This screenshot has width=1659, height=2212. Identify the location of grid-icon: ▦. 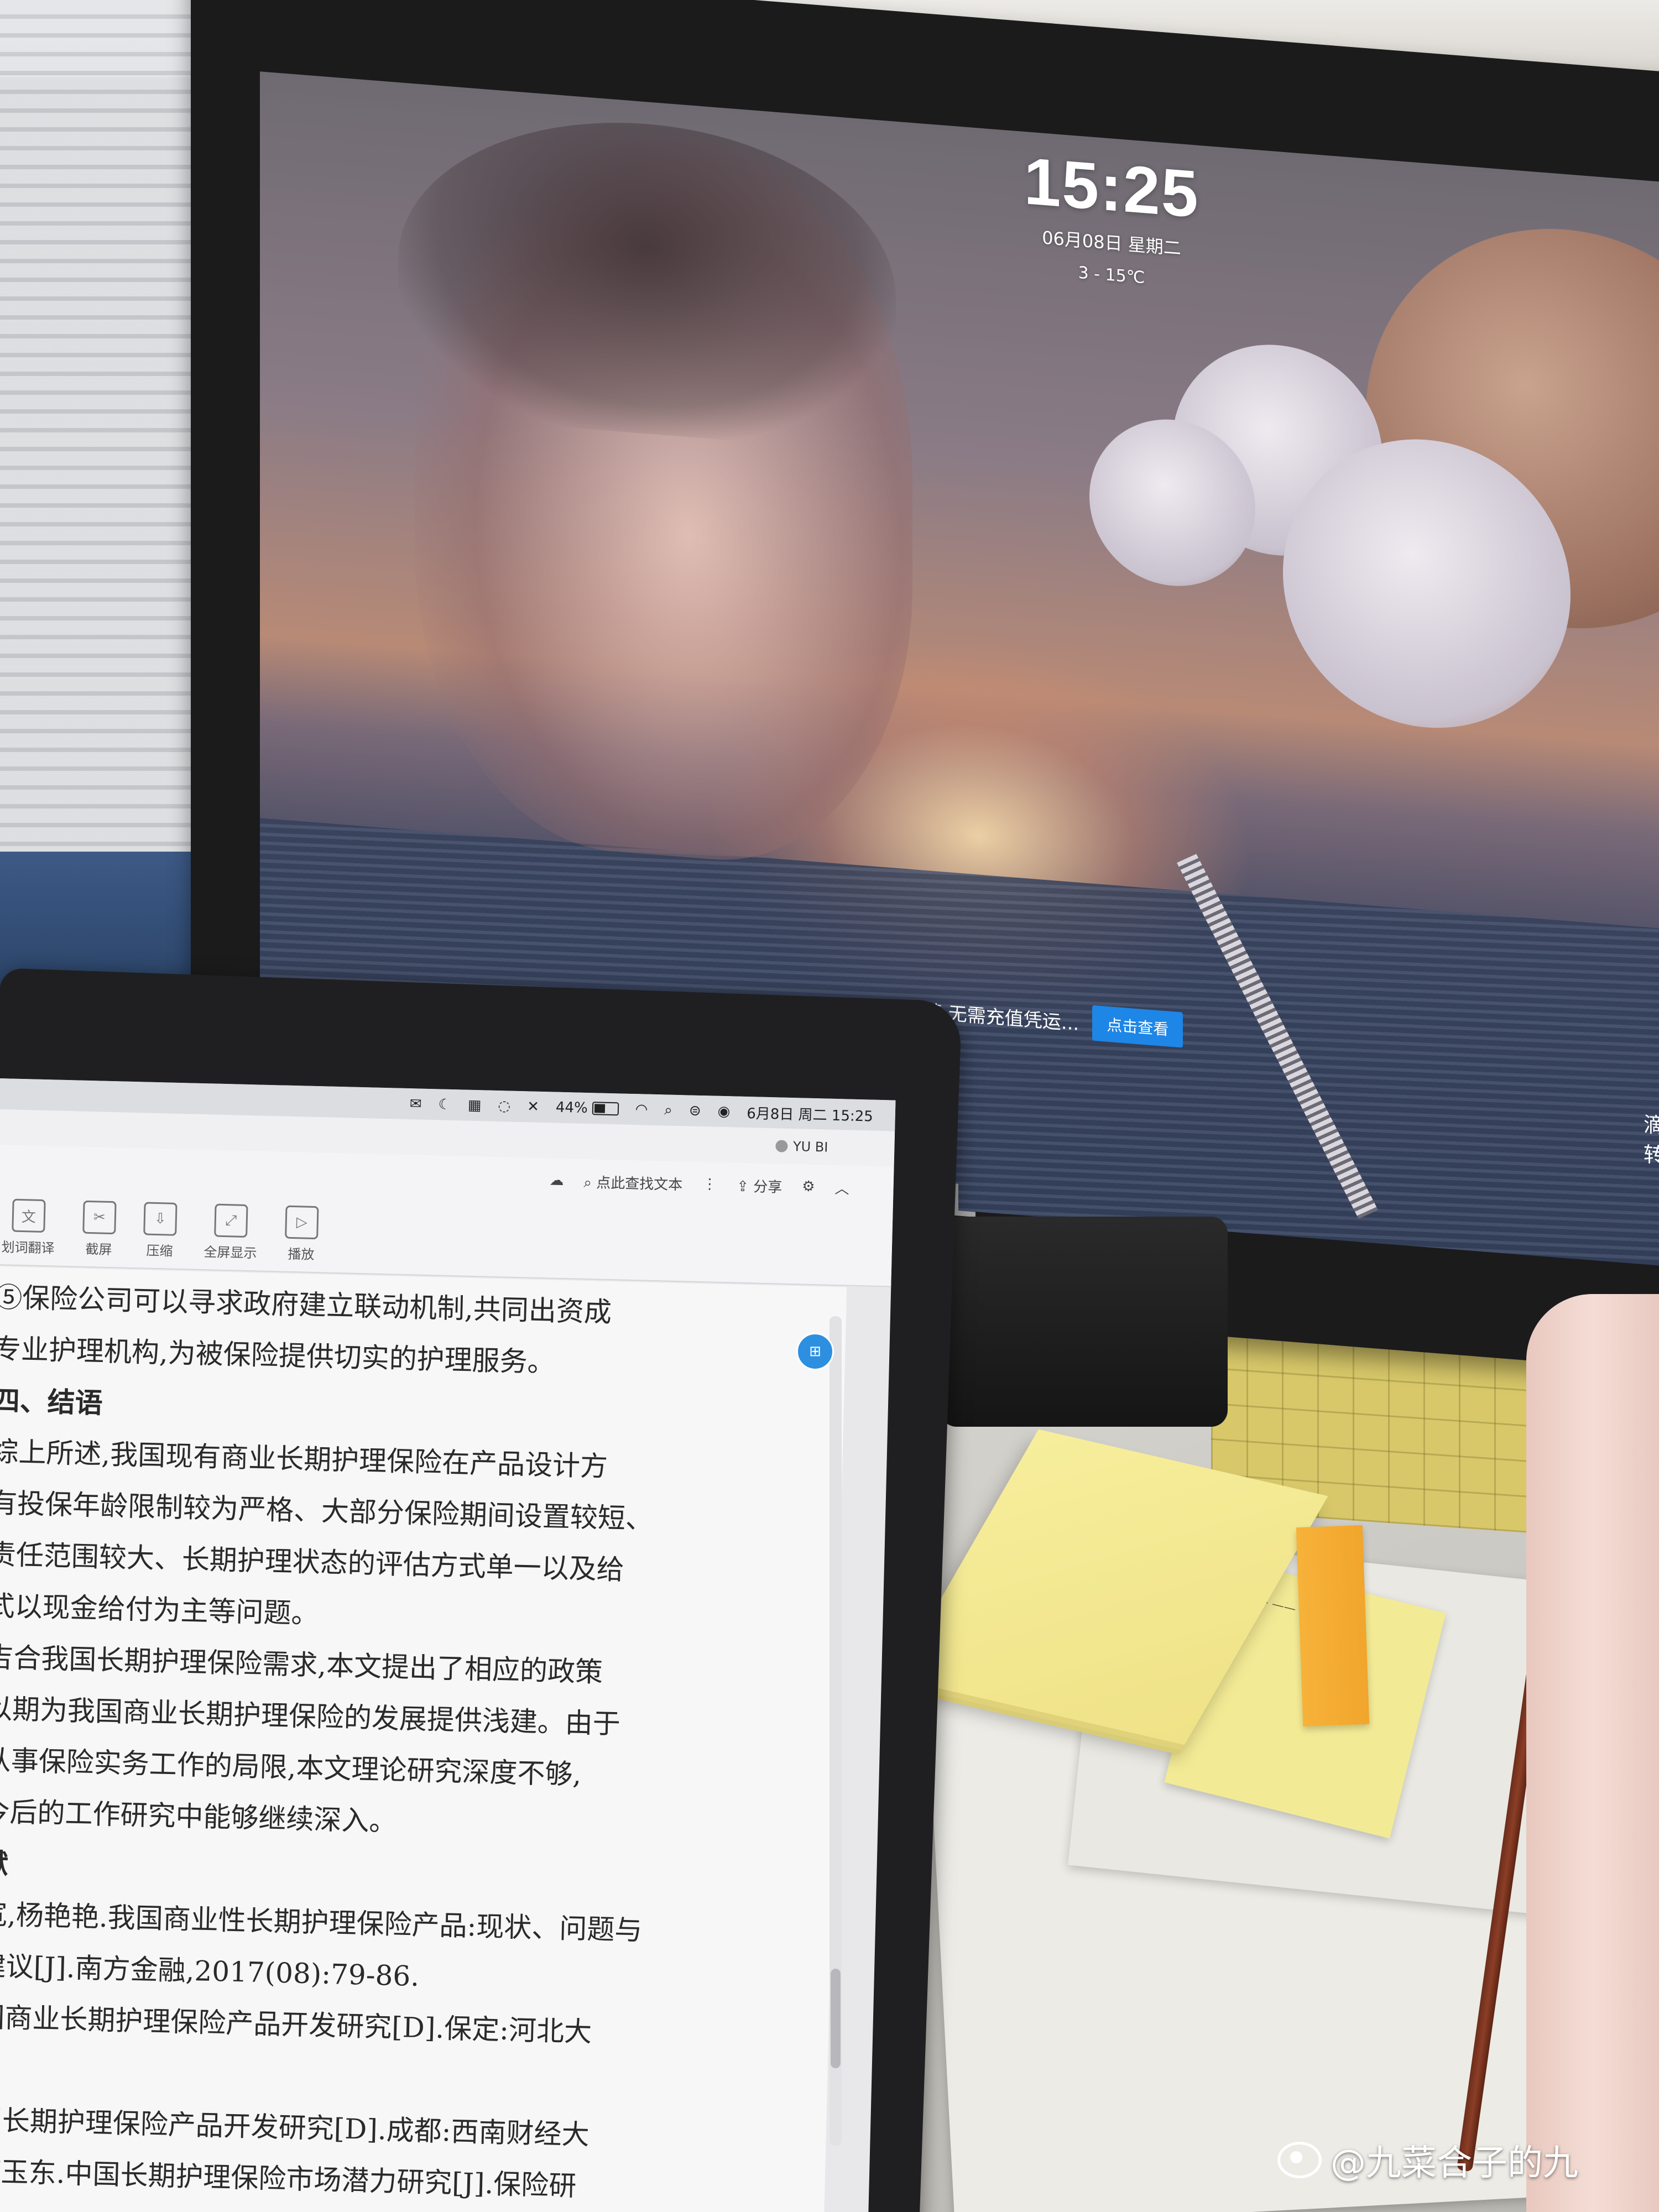
(475, 1106).